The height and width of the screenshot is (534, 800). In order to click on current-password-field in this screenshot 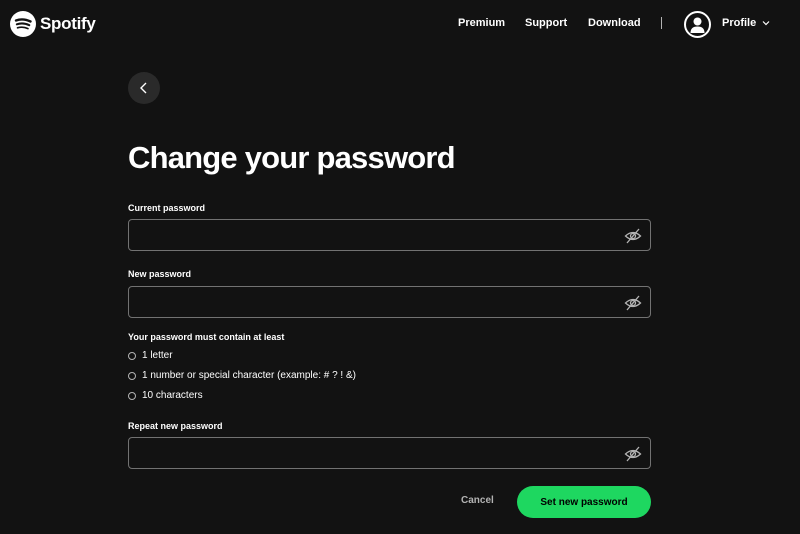, I will do `click(389, 235)`.